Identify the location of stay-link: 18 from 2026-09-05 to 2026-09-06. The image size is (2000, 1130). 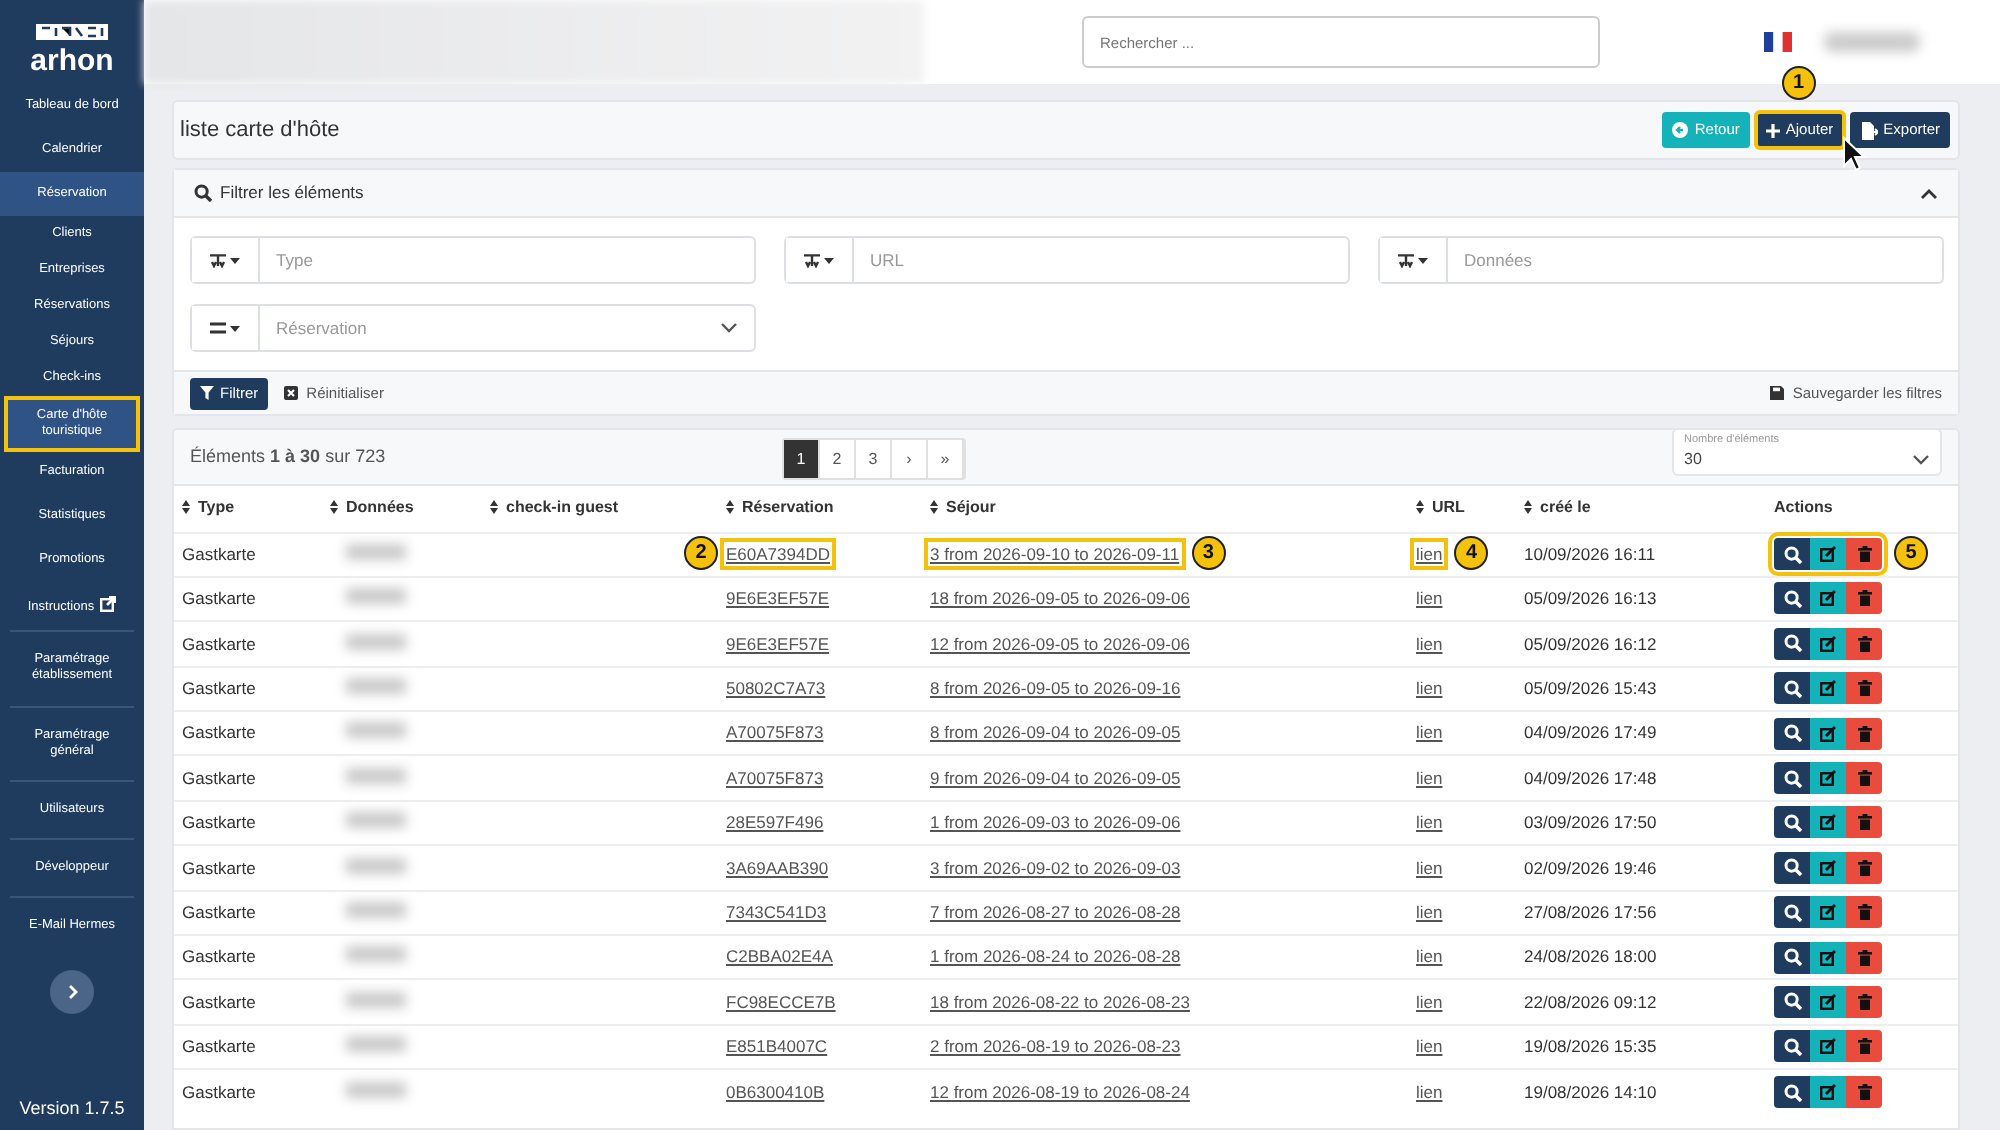
(1060, 598).